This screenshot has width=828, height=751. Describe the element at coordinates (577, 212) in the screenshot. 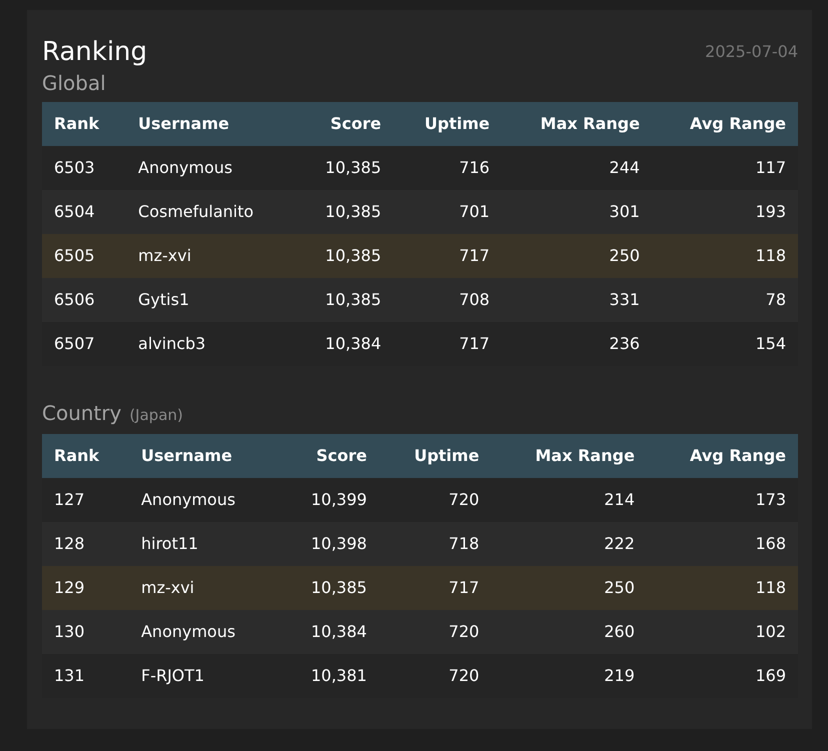

I see `table-cell: 301` at that location.